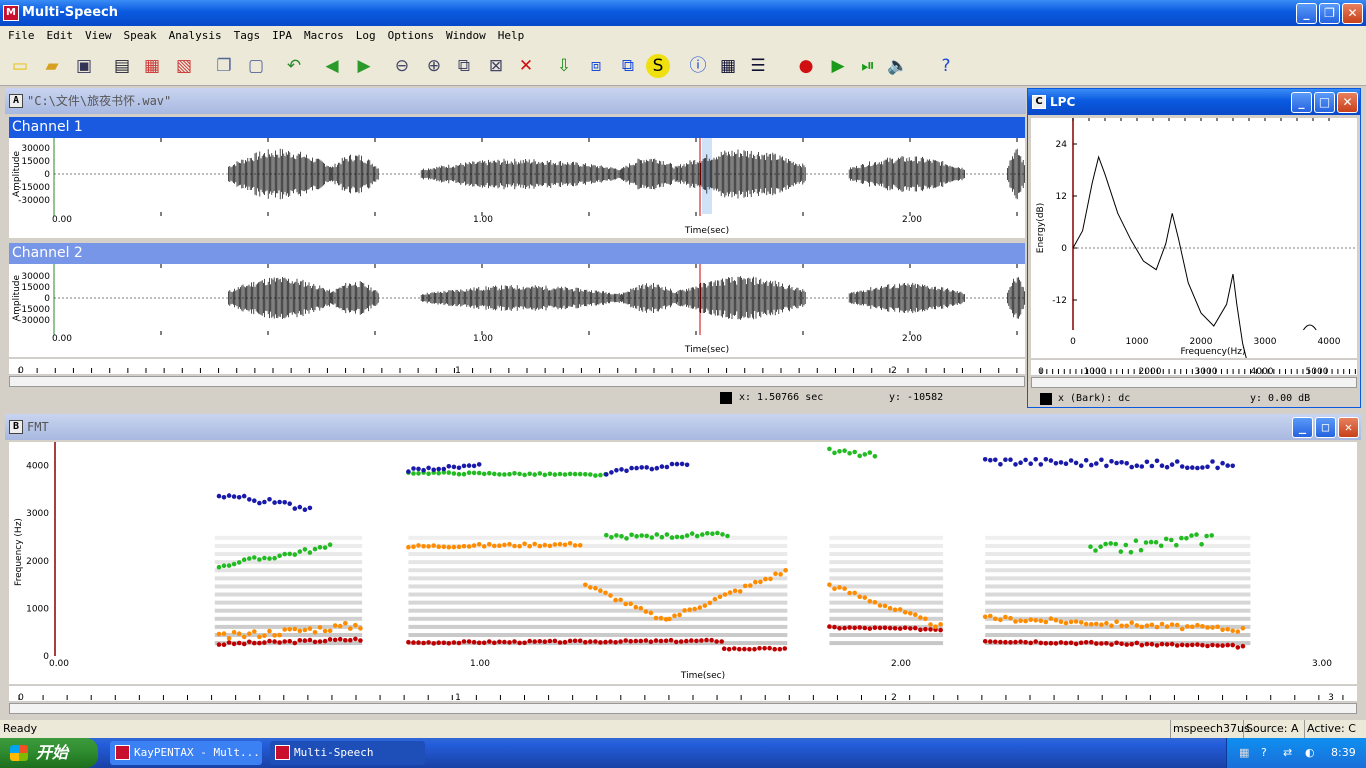  What do you see at coordinates (517, 381) in the screenshot?
I see `horizontal-scrollbar` at bounding box center [517, 381].